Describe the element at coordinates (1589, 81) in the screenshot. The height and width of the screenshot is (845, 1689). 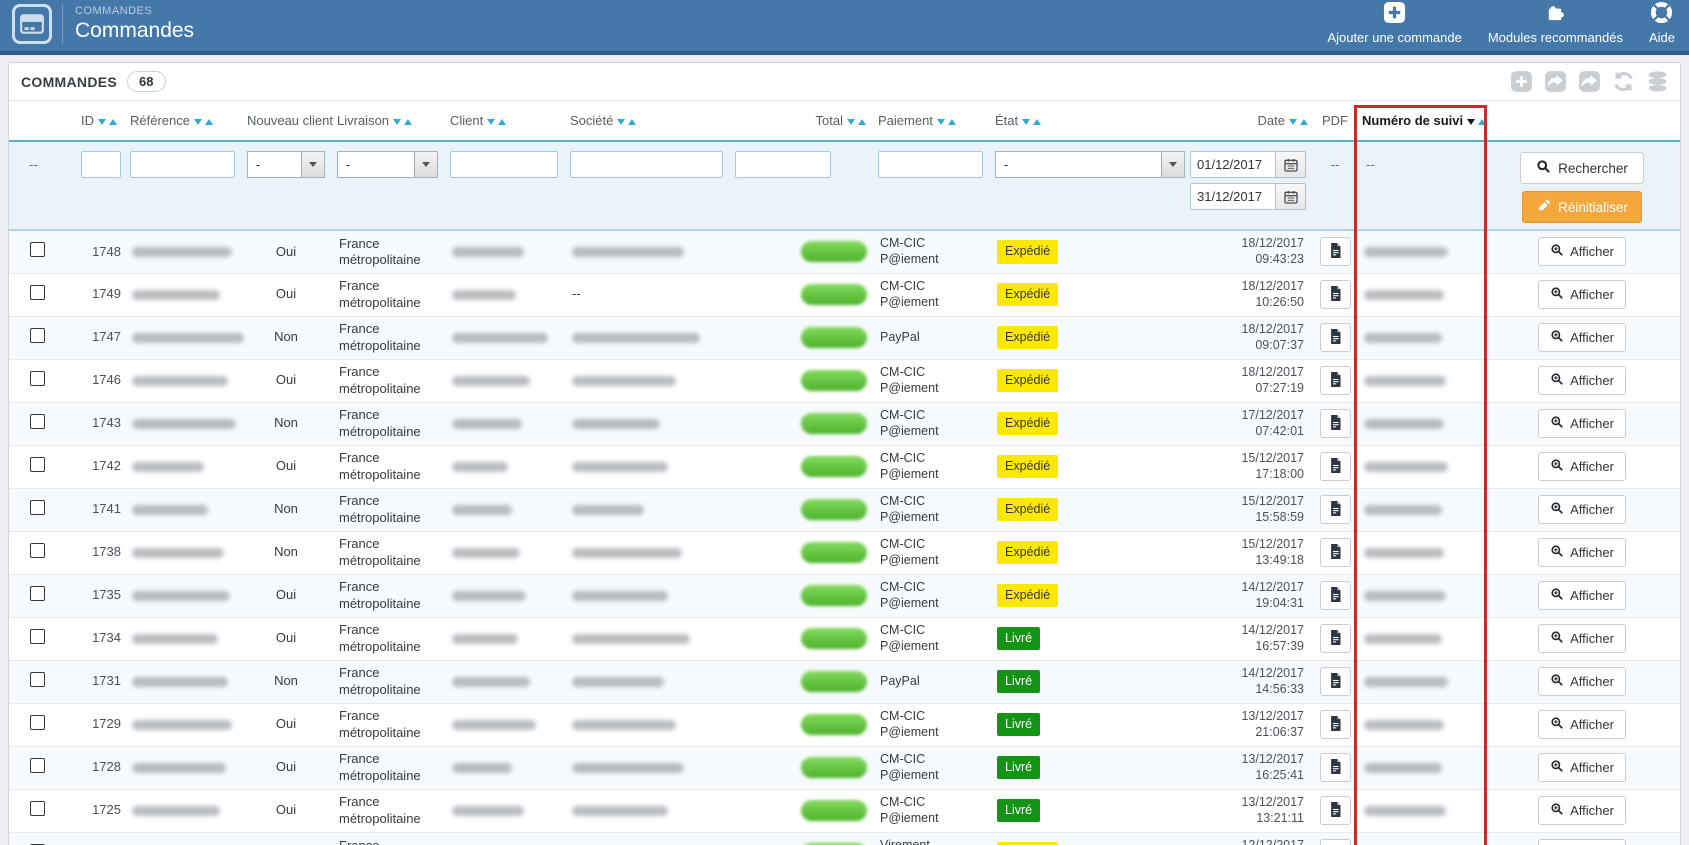
I see `import-icon` at that location.